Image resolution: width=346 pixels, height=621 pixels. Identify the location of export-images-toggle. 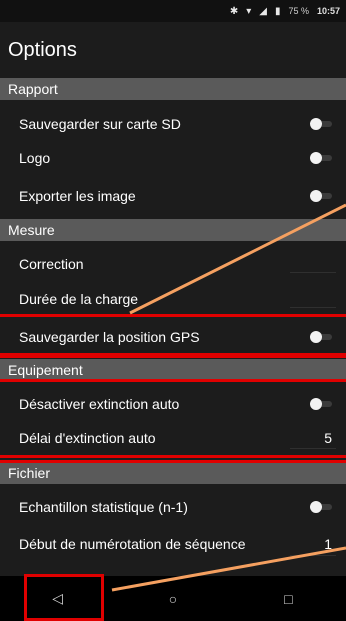
(321, 196).